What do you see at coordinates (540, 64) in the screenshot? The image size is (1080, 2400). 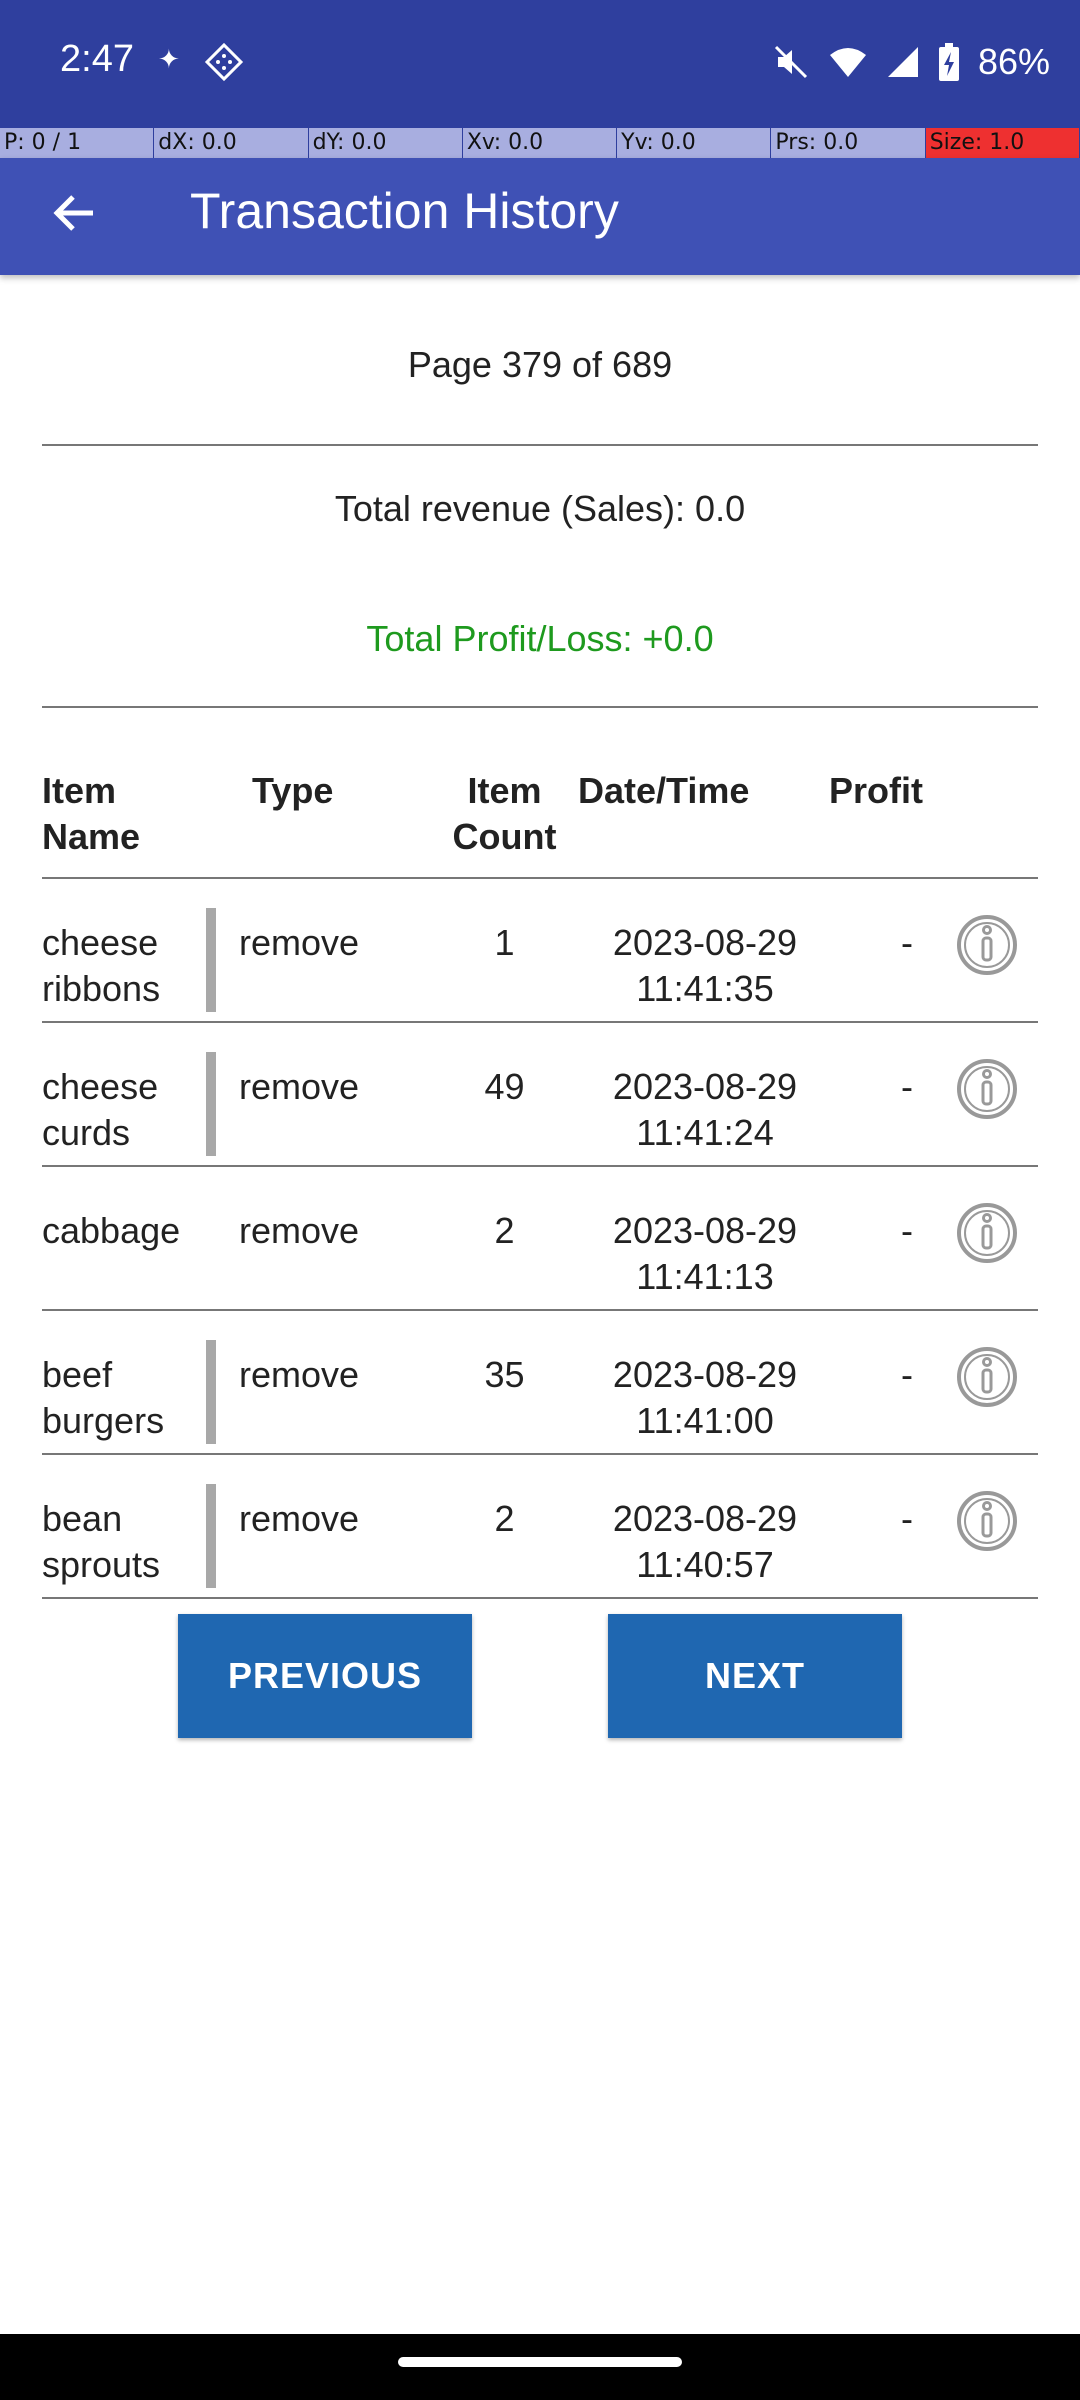 I see `status-bar: 2:47 ✦ 86%` at bounding box center [540, 64].